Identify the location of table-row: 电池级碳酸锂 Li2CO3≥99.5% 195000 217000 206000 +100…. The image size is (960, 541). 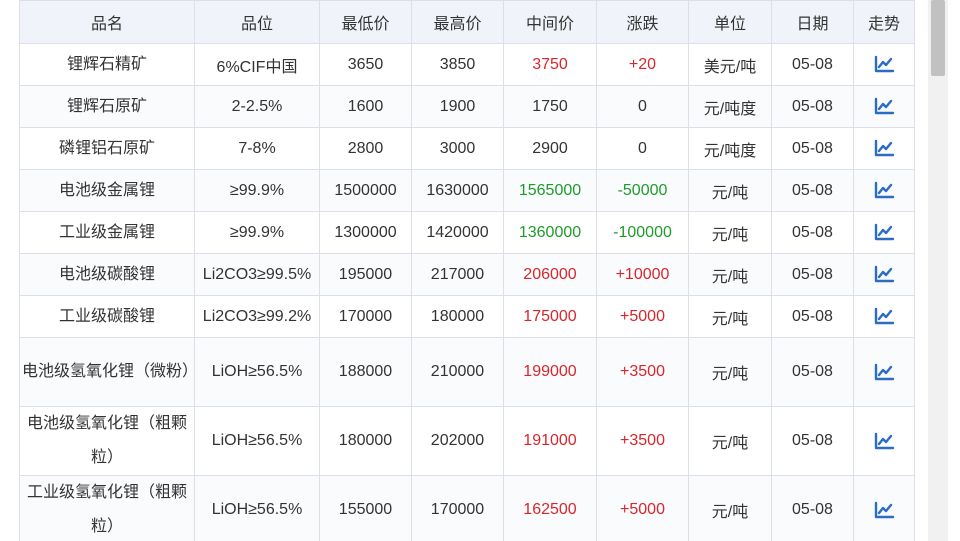
(467, 274).